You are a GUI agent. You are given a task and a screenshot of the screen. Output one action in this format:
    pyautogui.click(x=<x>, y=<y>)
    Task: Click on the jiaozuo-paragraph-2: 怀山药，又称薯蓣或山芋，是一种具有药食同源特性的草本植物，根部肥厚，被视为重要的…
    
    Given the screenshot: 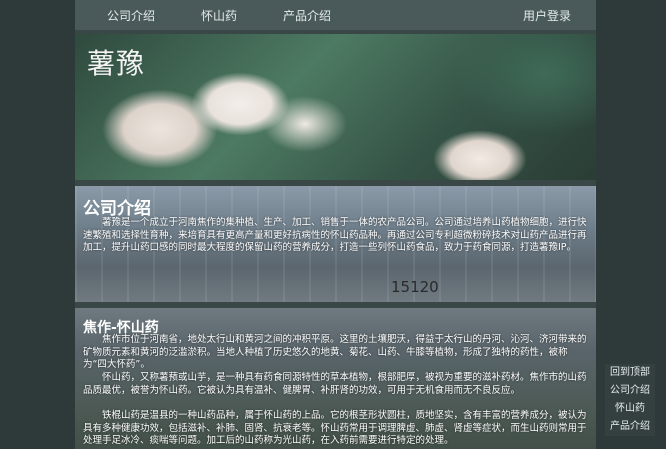 What is the action you would take?
    pyautogui.click(x=335, y=384)
    